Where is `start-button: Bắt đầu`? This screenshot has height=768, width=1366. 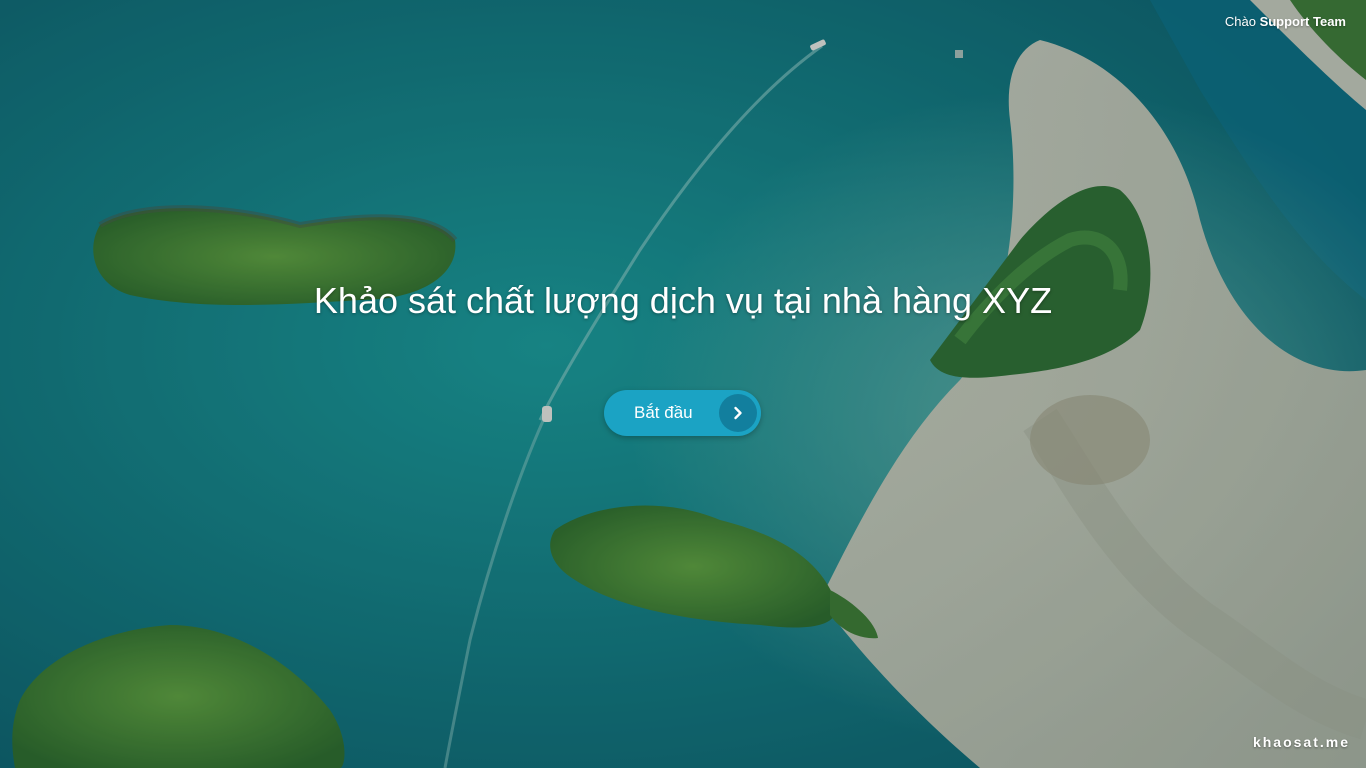 start-button: Bắt đầu is located at coordinates (682, 413).